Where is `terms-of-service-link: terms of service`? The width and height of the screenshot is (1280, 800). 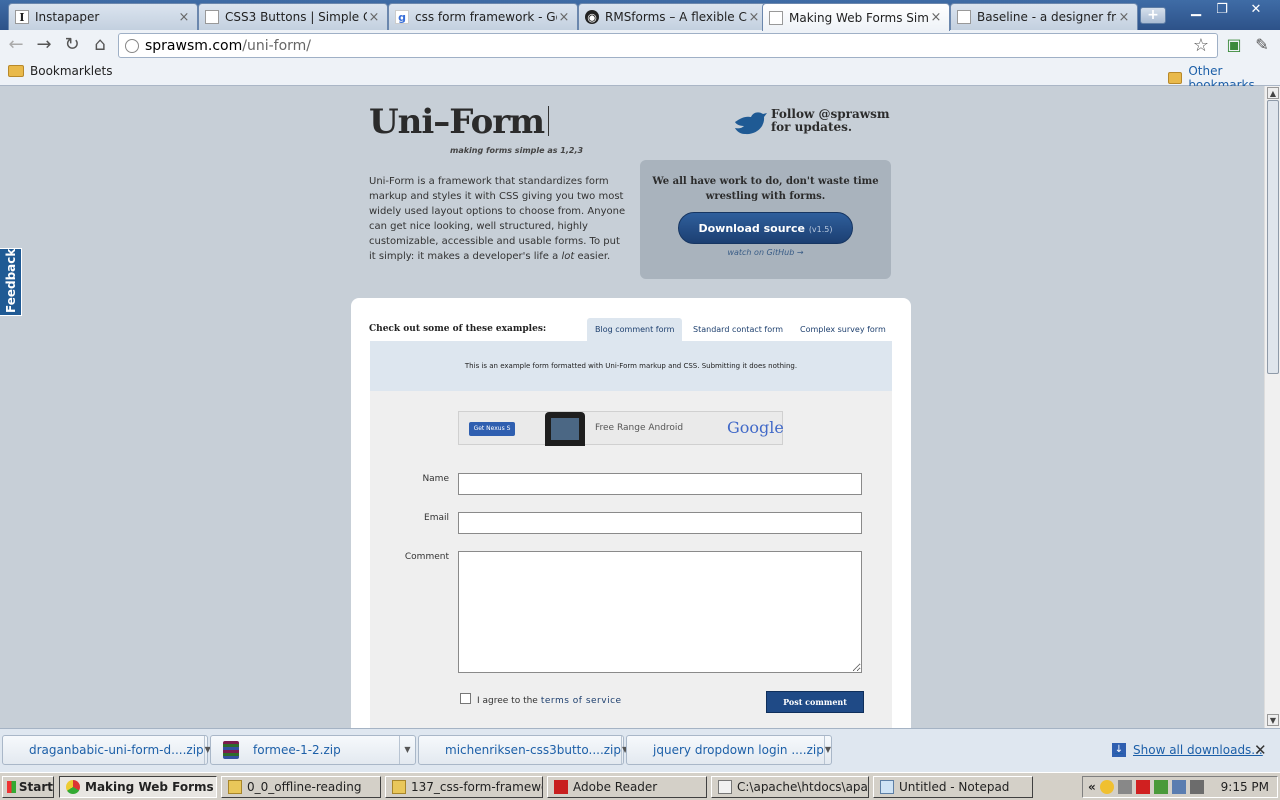
terms-of-service-link: terms of service is located at coordinates (581, 701).